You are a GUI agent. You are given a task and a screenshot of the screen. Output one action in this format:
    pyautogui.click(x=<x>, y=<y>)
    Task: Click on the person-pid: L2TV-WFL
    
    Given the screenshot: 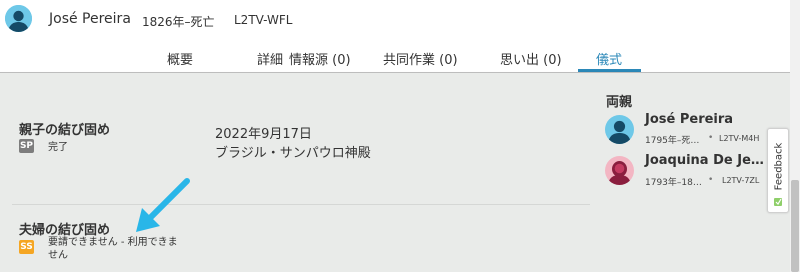 What is the action you would take?
    pyautogui.click(x=263, y=20)
    